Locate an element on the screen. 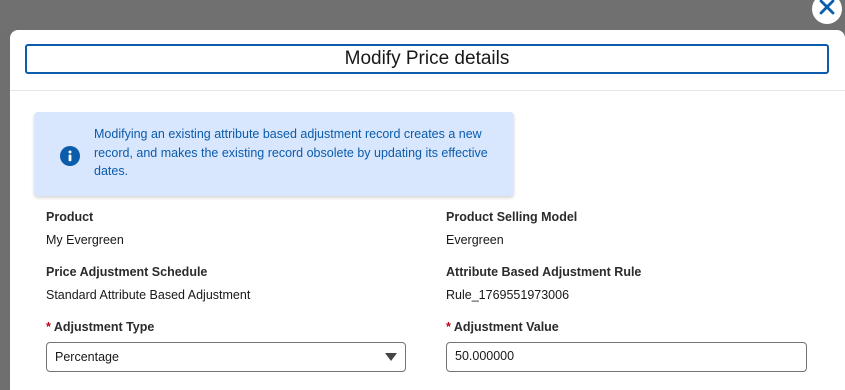  info-icon is located at coordinates (70, 156).